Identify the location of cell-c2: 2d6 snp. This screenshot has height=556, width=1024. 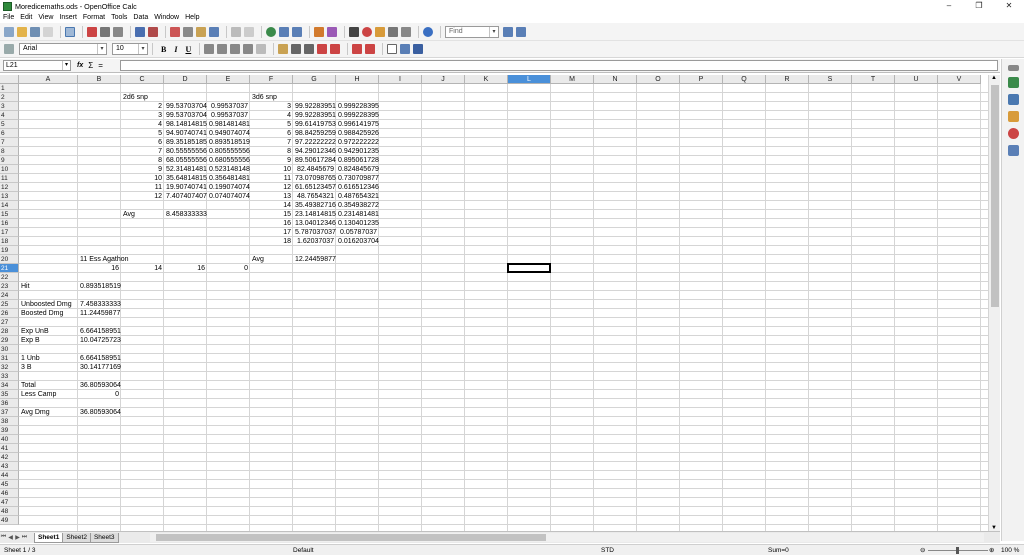
(142, 97).